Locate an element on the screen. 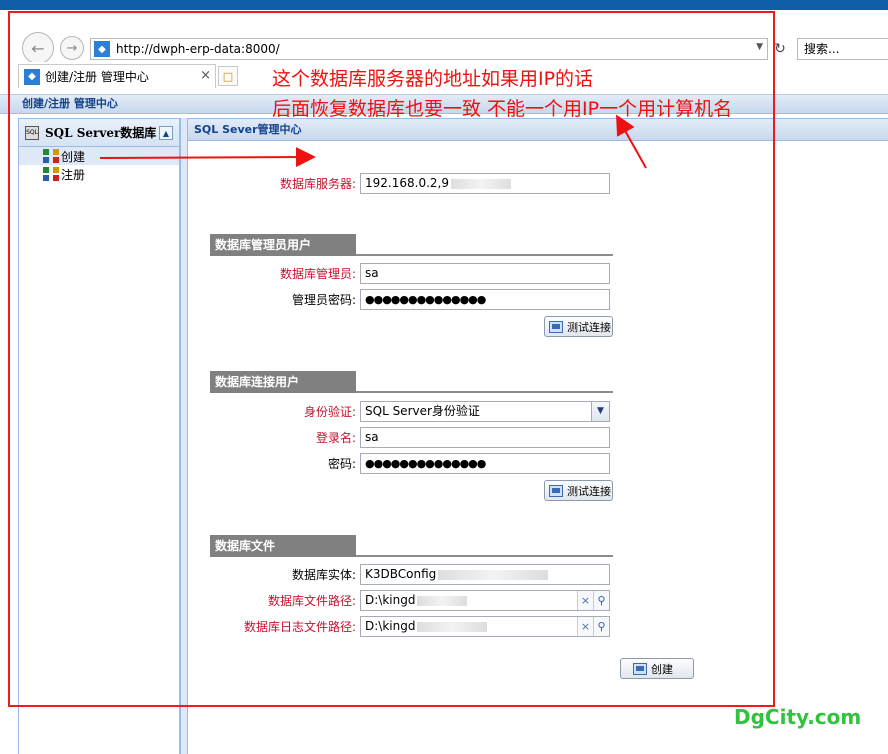 The height and width of the screenshot is (754, 888). password-label: 密码: is located at coordinates (341, 464).